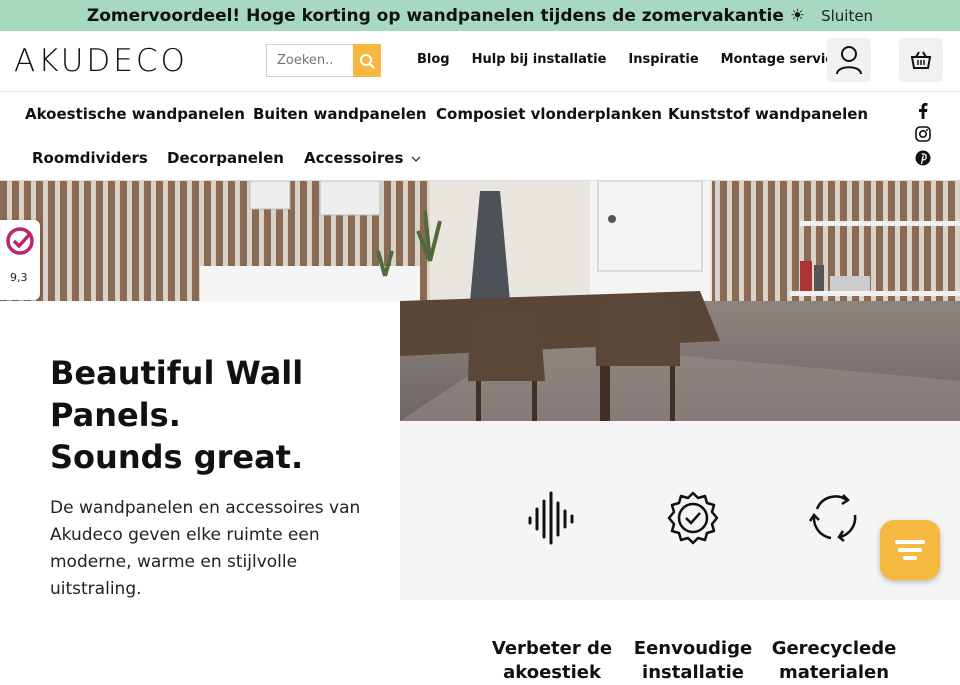 The image size is (960, 685). What do you see at coordinates (551, 518) in the screenshot?
I see `soundwave-icon` at bounding box center [551, 518].